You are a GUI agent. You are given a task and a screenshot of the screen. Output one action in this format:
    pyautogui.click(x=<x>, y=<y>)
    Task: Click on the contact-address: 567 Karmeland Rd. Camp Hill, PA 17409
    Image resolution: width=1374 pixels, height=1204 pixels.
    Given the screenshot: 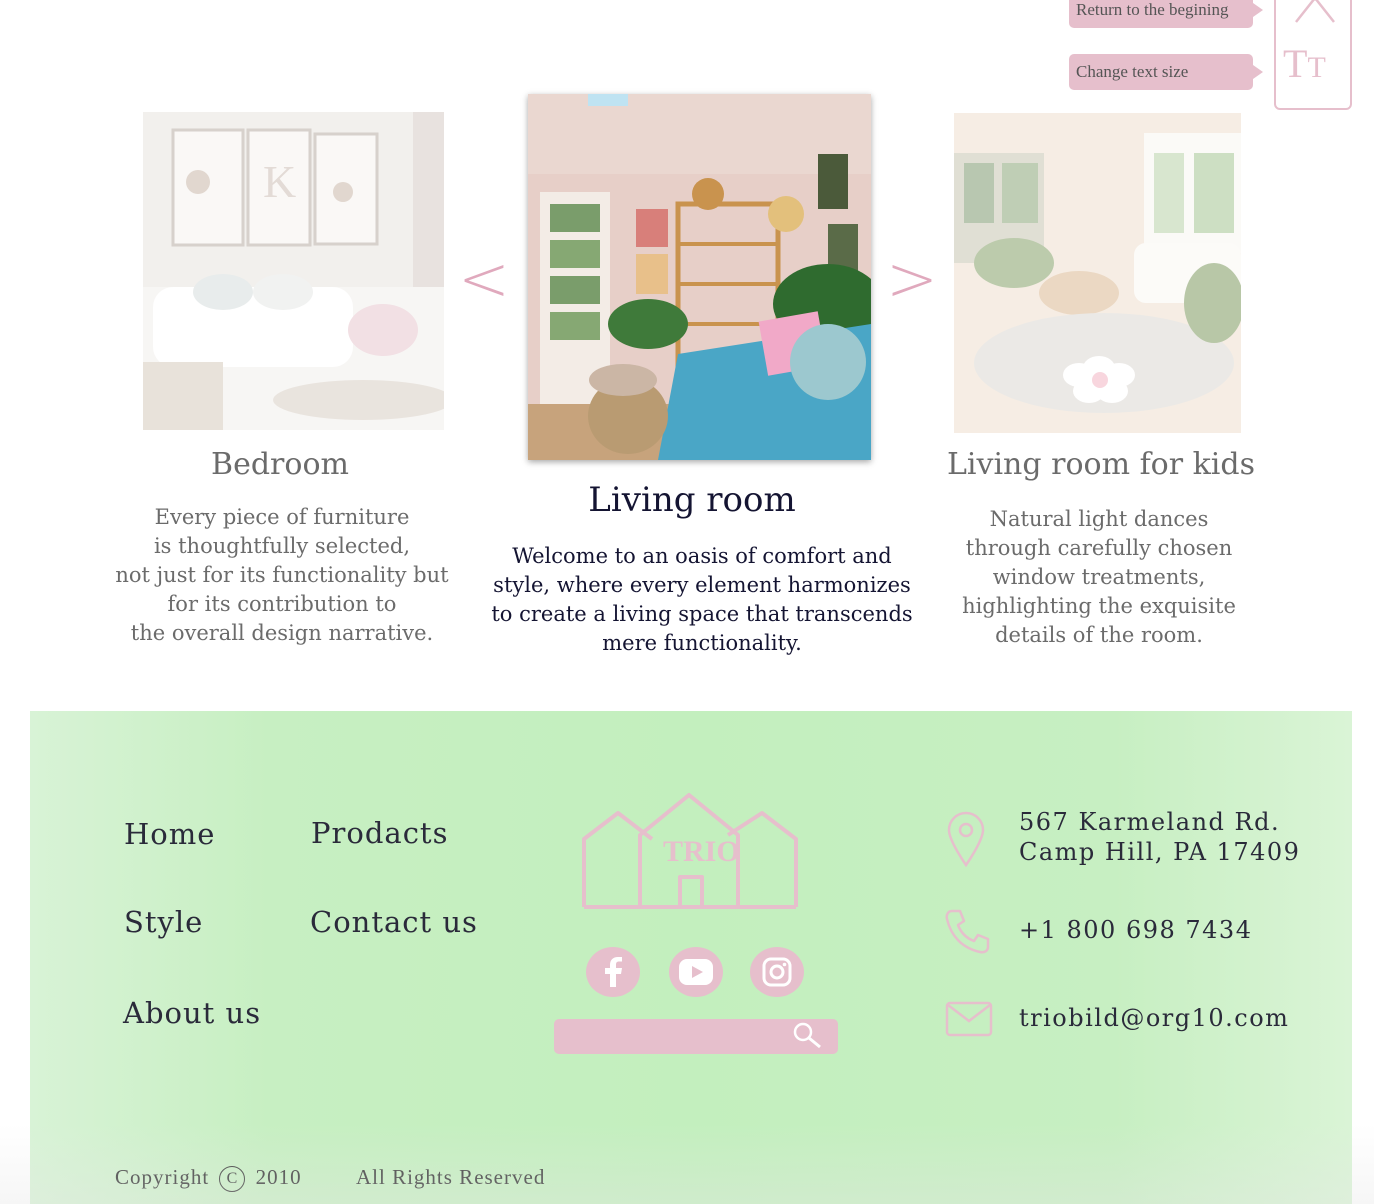 What is the action you would take?
    pyautogui.click(x=1160, y=837)
    